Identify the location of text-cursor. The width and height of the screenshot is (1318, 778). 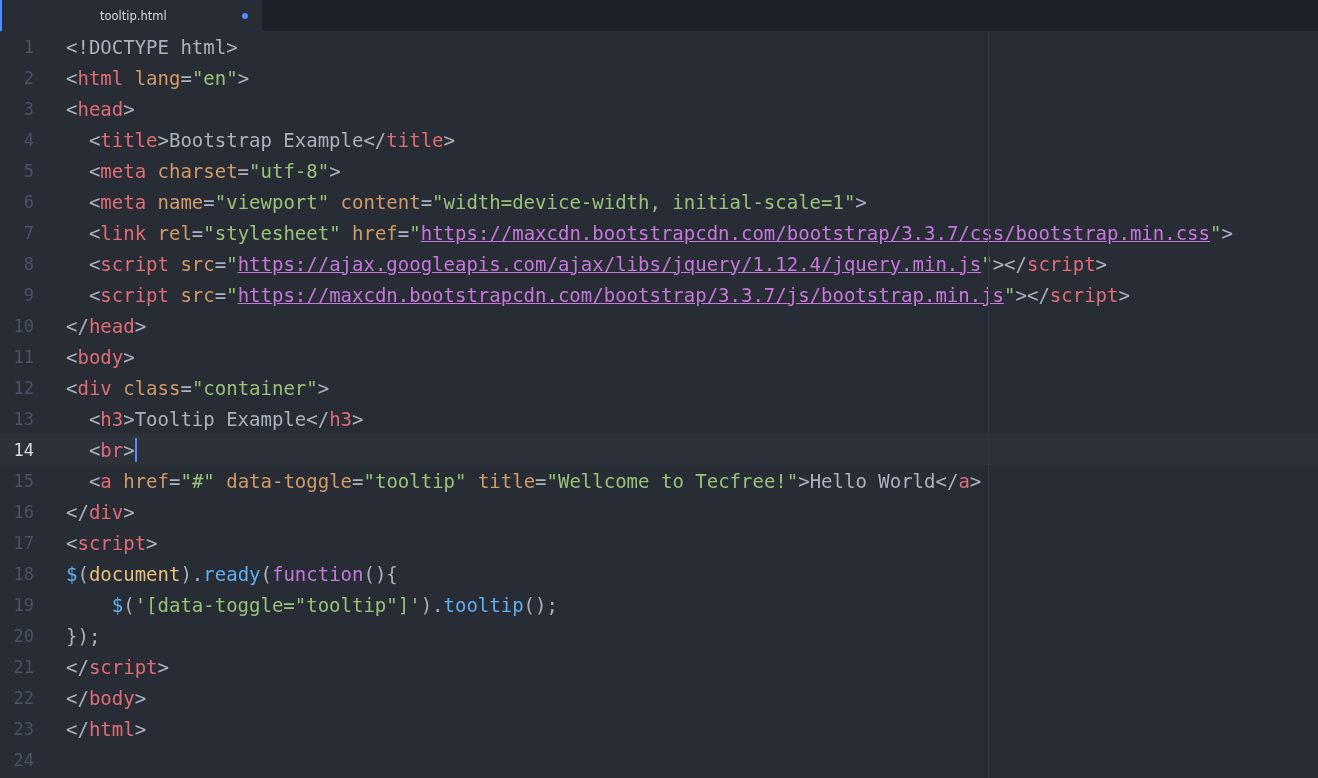
(135, 449).